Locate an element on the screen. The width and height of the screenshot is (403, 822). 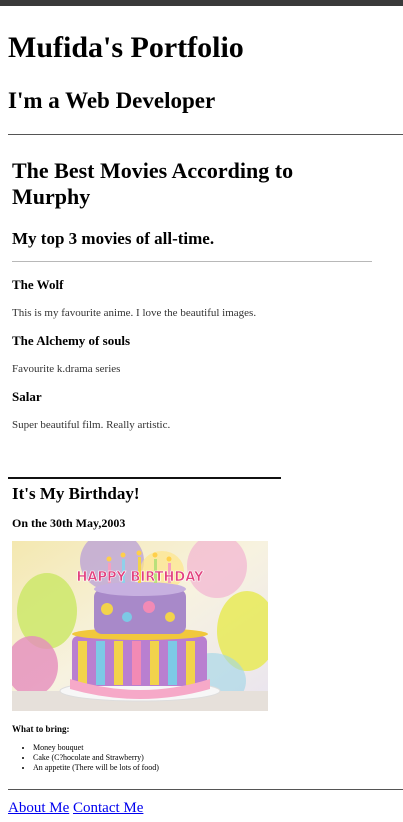
contact-me-link: Contact Me is located at coordinates (108, 808).